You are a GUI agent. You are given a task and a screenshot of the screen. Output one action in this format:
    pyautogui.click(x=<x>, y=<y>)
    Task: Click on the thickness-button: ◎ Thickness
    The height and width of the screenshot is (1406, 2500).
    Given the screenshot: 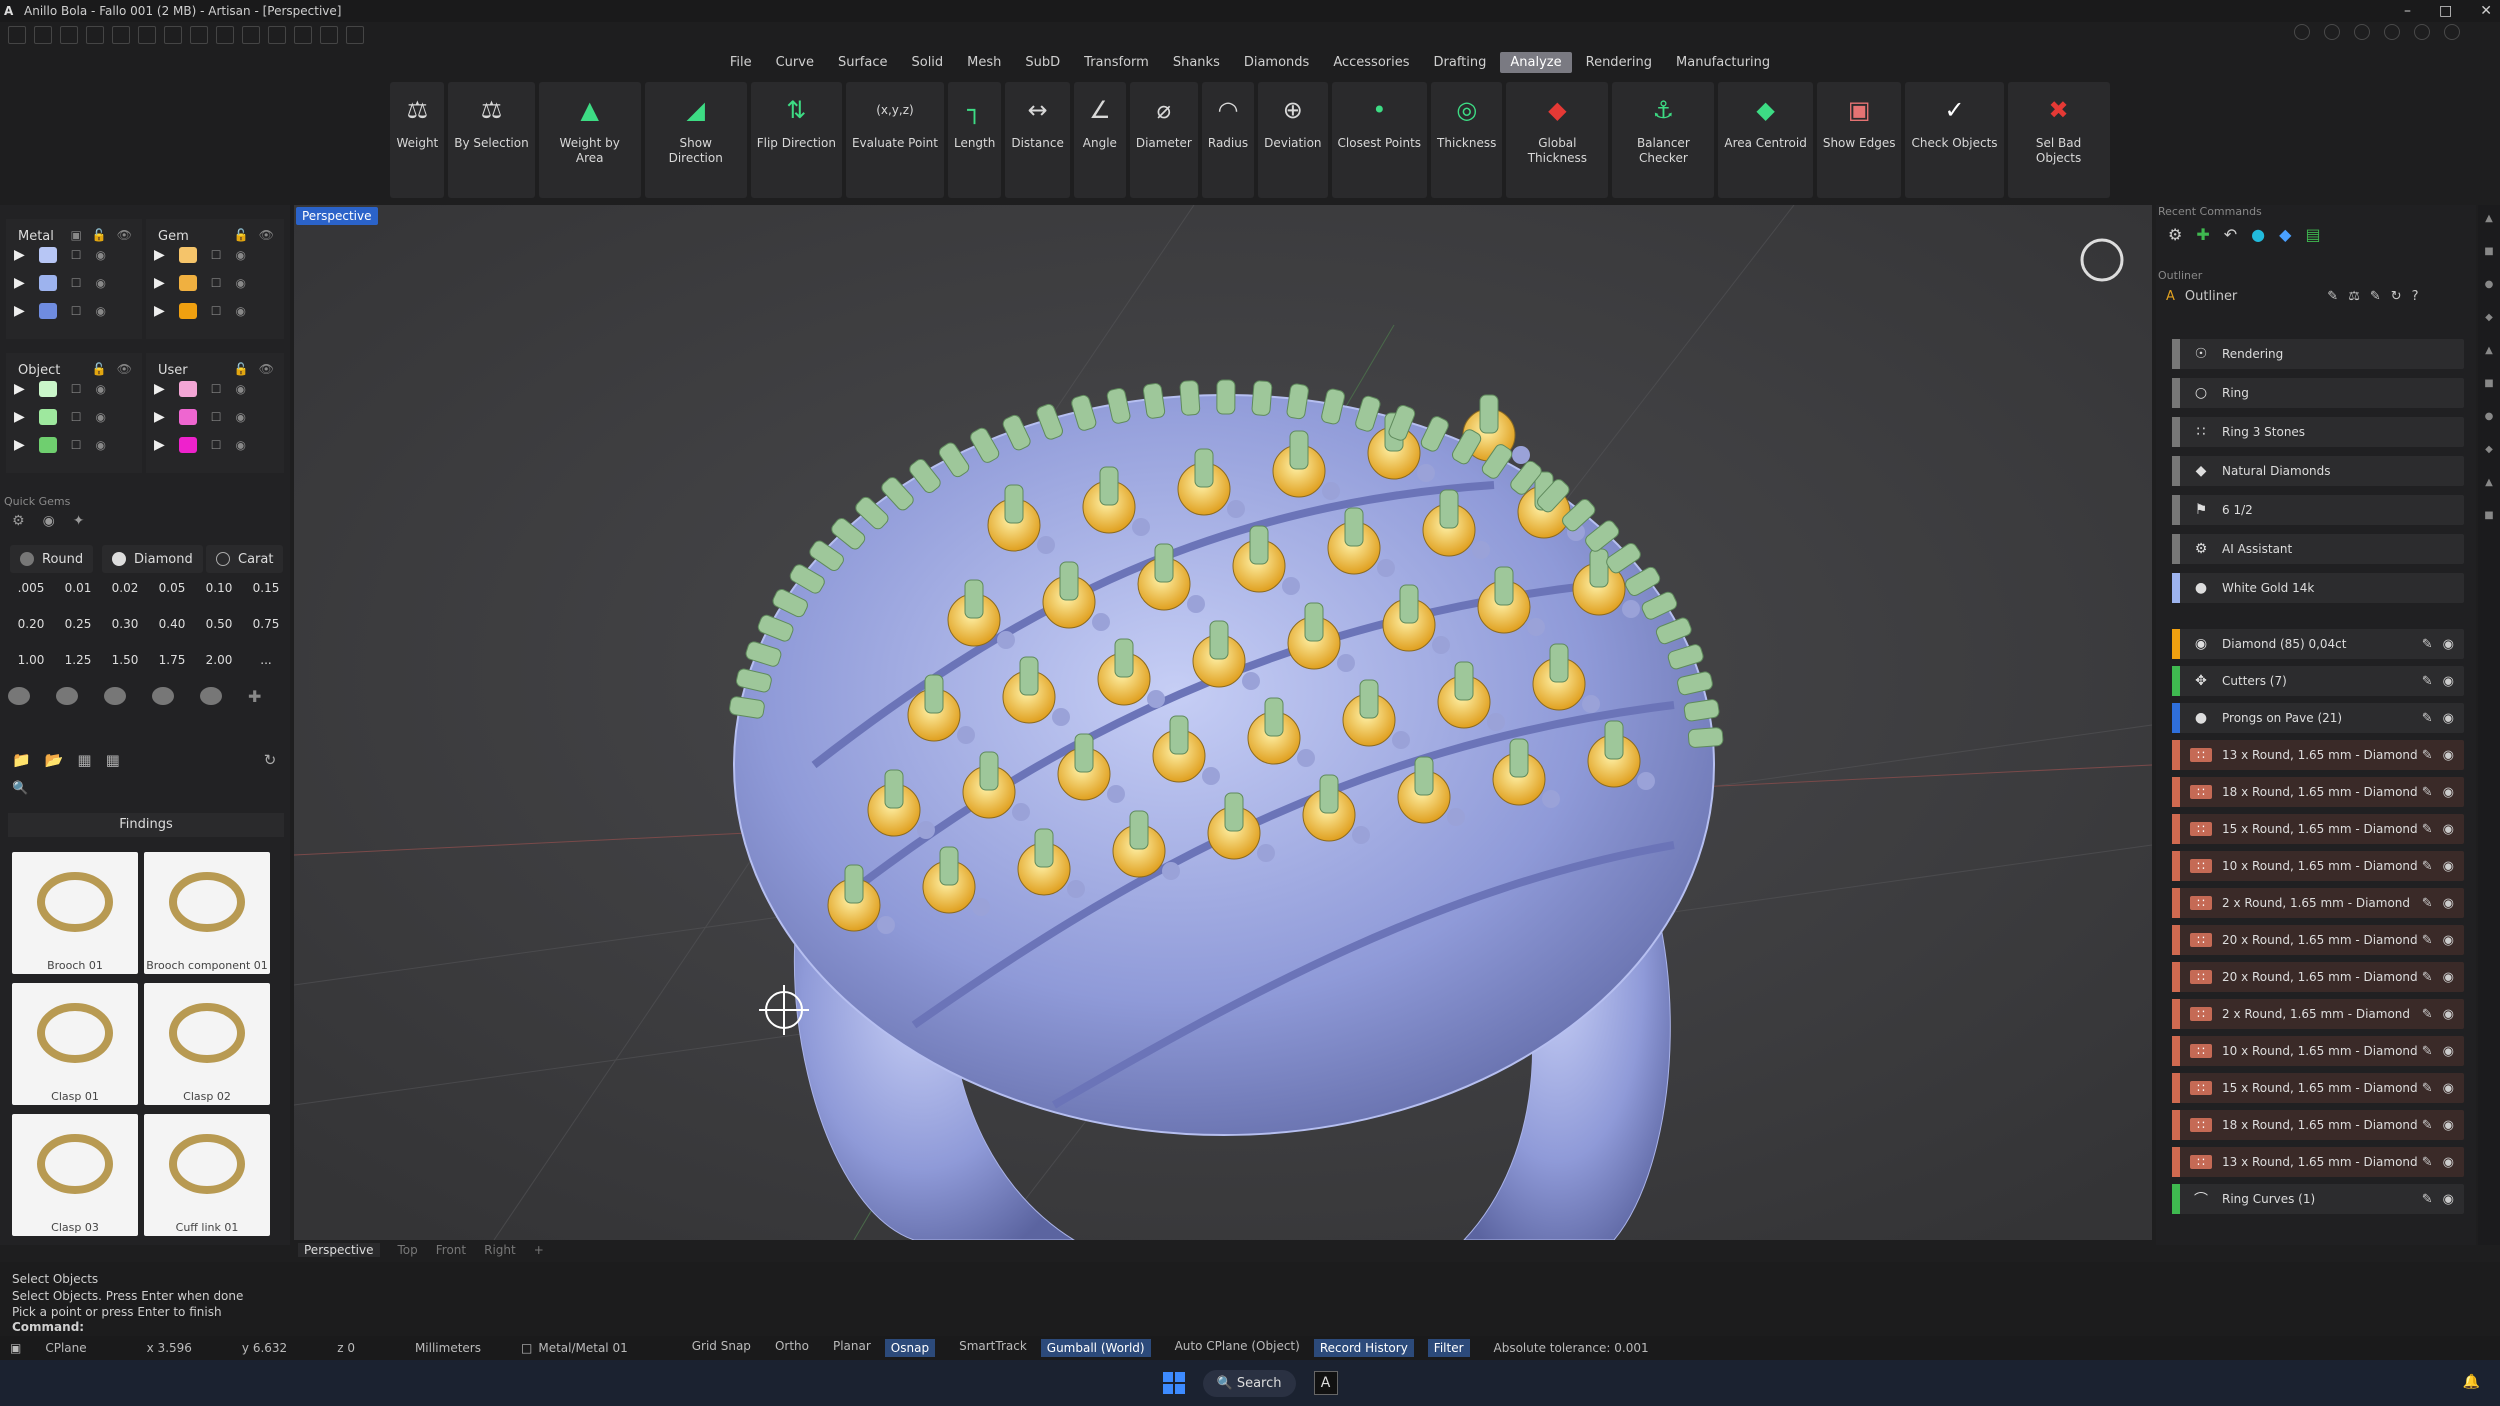 What is the action you would take?
    pyautogui.click(x=1467, y=140)
    